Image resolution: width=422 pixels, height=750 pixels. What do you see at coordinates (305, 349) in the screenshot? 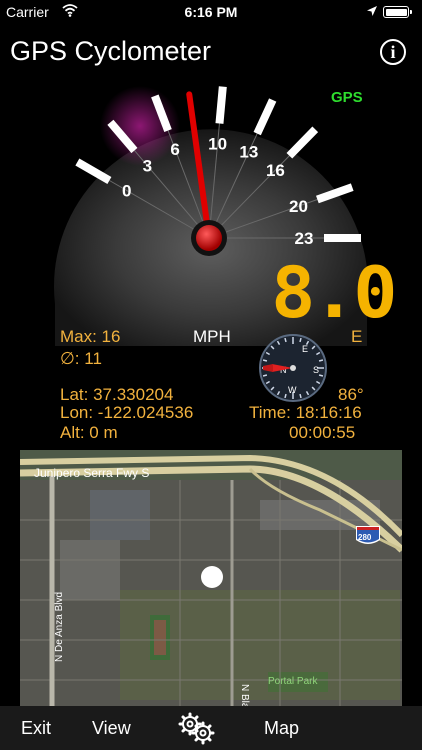
I see `compass-e: E` at bounding box center [305, 349].